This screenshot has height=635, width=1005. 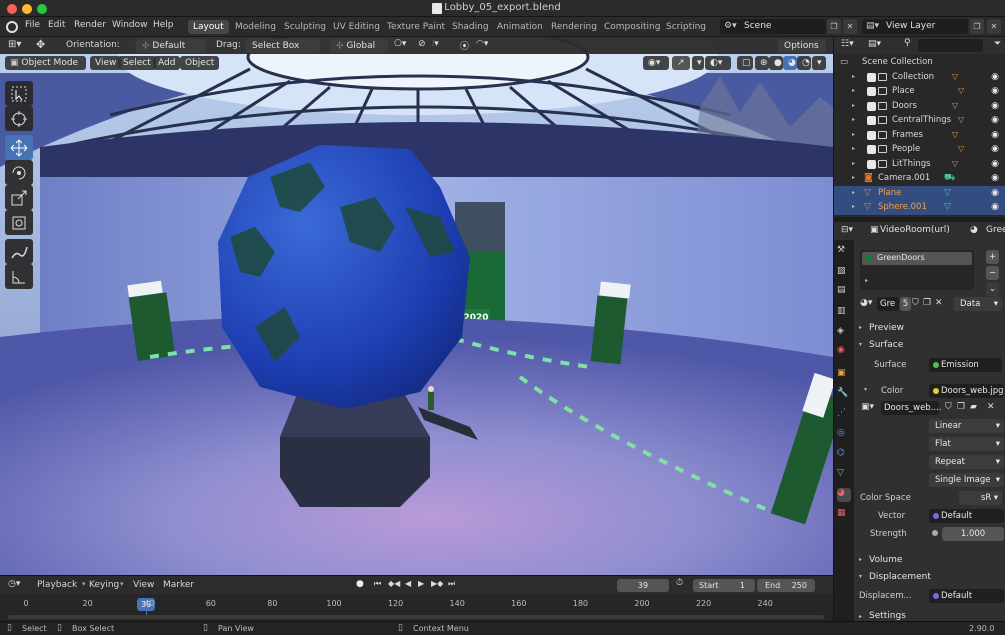 What do you see at coordinates (255, 27) in the screenshot?
I see `tab-modeling: Modeling` at bounding box center [255, 27].